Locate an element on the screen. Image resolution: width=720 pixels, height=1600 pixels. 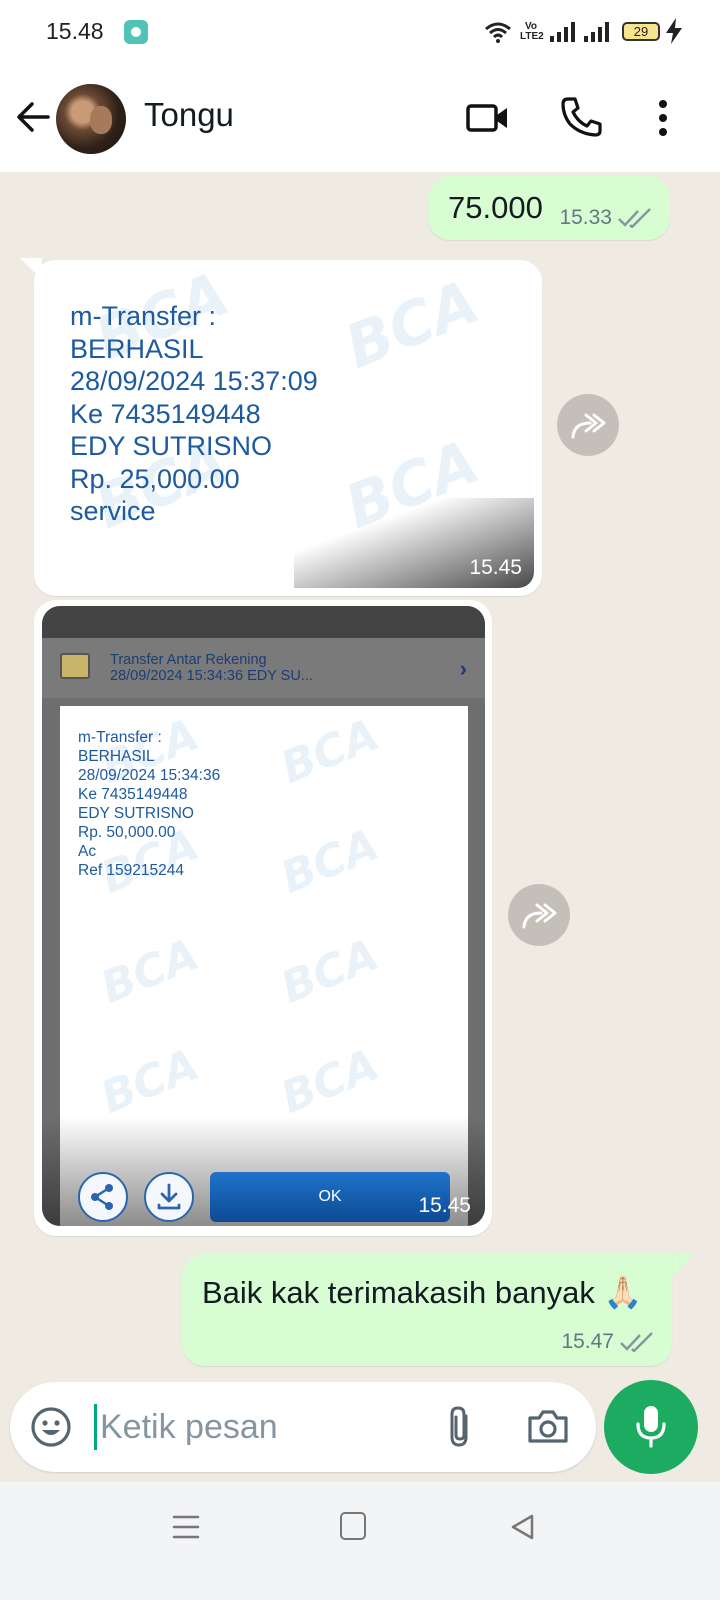
avatar is located at coordinates (91, 119).